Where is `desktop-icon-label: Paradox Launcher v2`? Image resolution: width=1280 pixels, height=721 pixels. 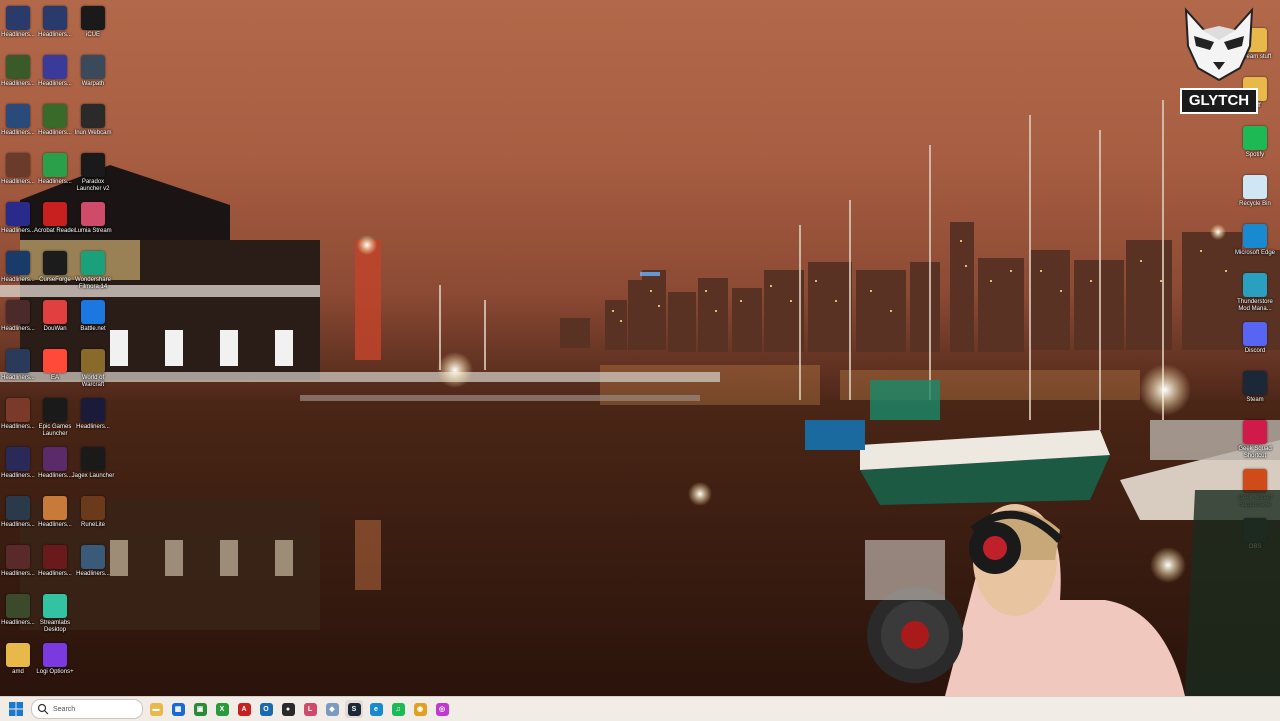
desktop-icon-label: Paradox Launcher v2 is located at coordinates (93, 185).